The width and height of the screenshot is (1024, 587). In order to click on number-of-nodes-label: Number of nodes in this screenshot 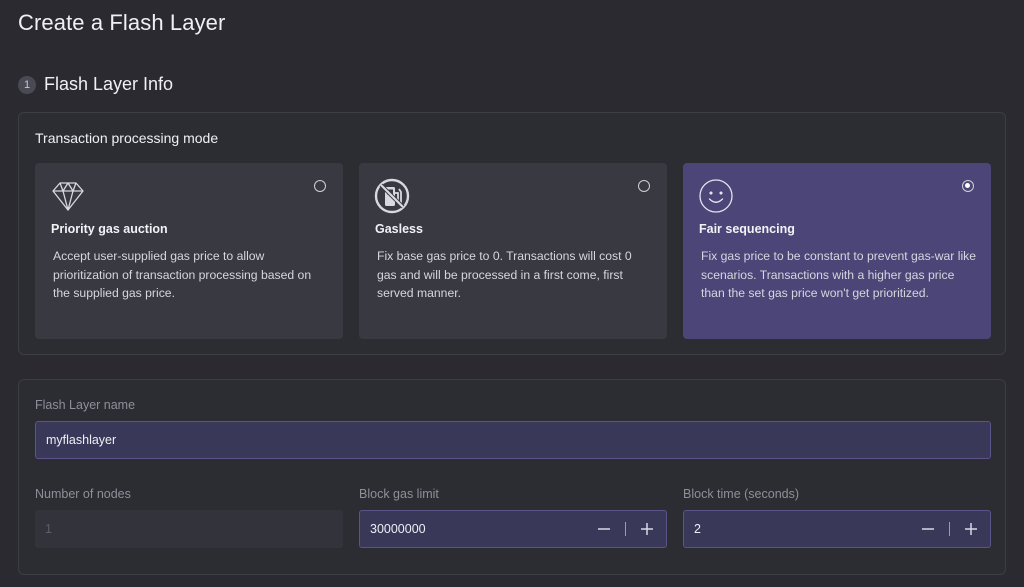, I will do `click(83, 494)`.